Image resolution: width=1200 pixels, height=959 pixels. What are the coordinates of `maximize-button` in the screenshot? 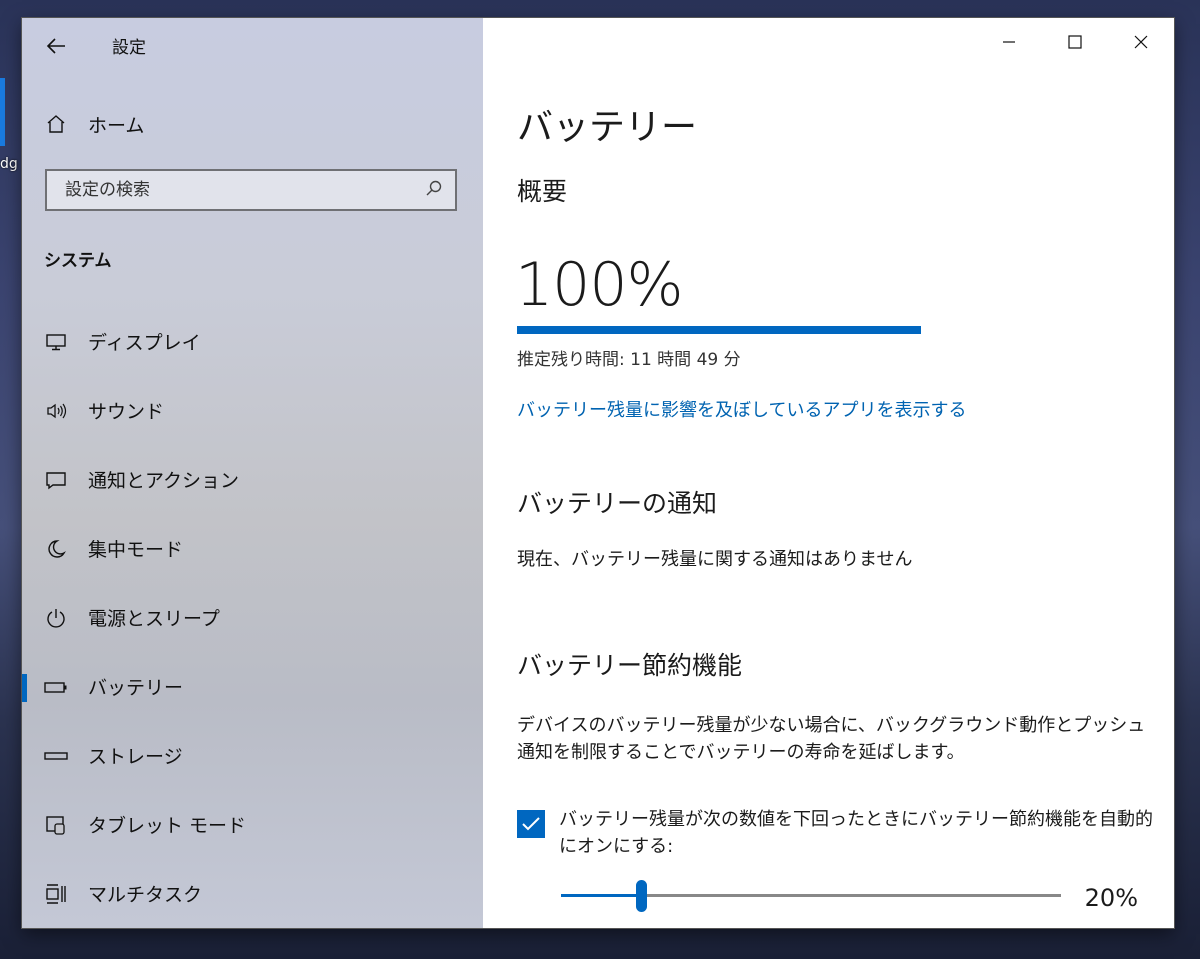 It's located at (1075, 42).